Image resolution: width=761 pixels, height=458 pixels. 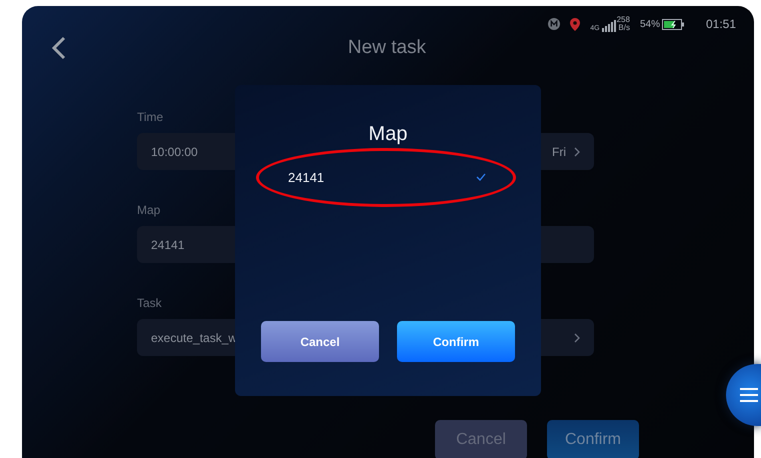 I want to click on field-label: Task, so click(x=150, y=303).